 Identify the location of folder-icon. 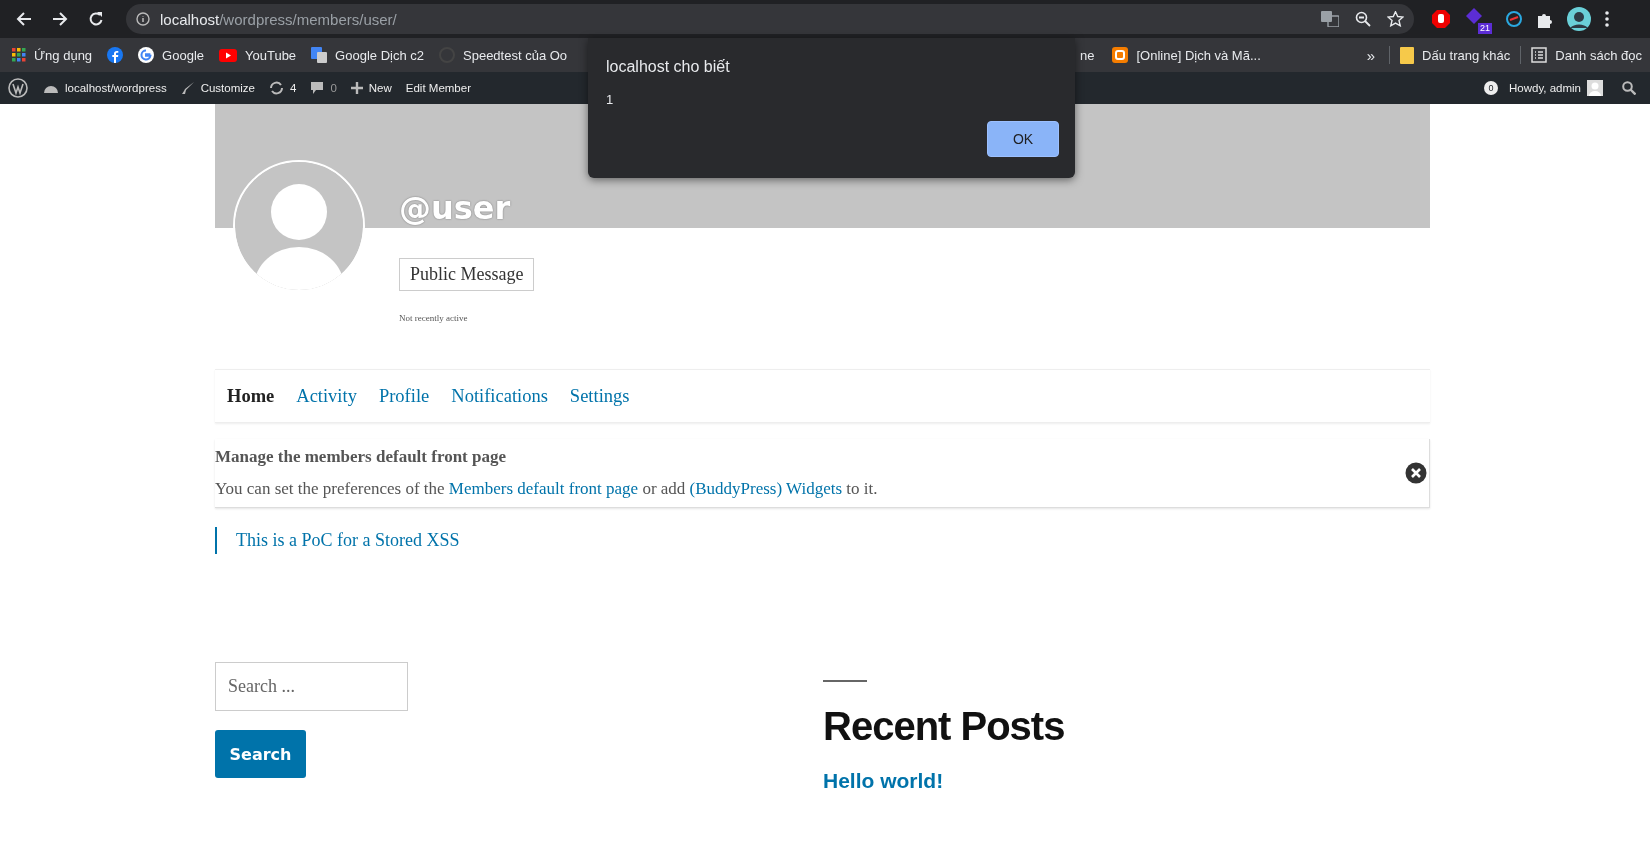
(1407, 55).